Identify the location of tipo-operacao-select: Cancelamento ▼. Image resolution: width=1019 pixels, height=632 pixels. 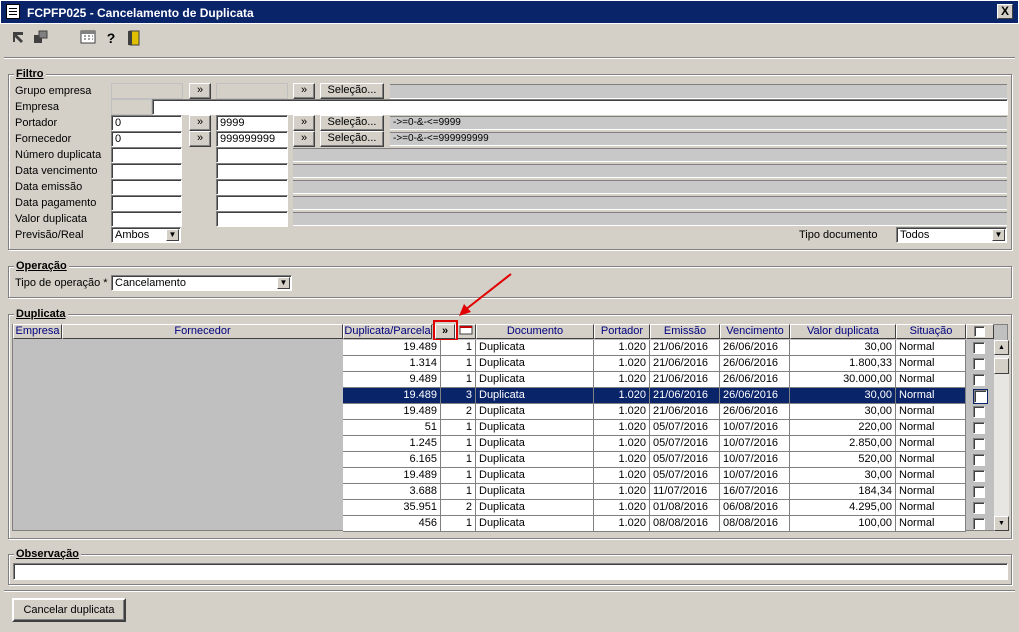
(201, 283).